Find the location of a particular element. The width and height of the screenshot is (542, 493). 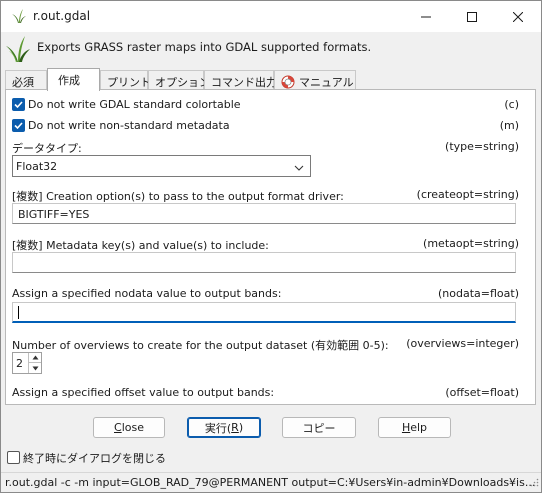

maximize-button is located at coordinates (472, 16).